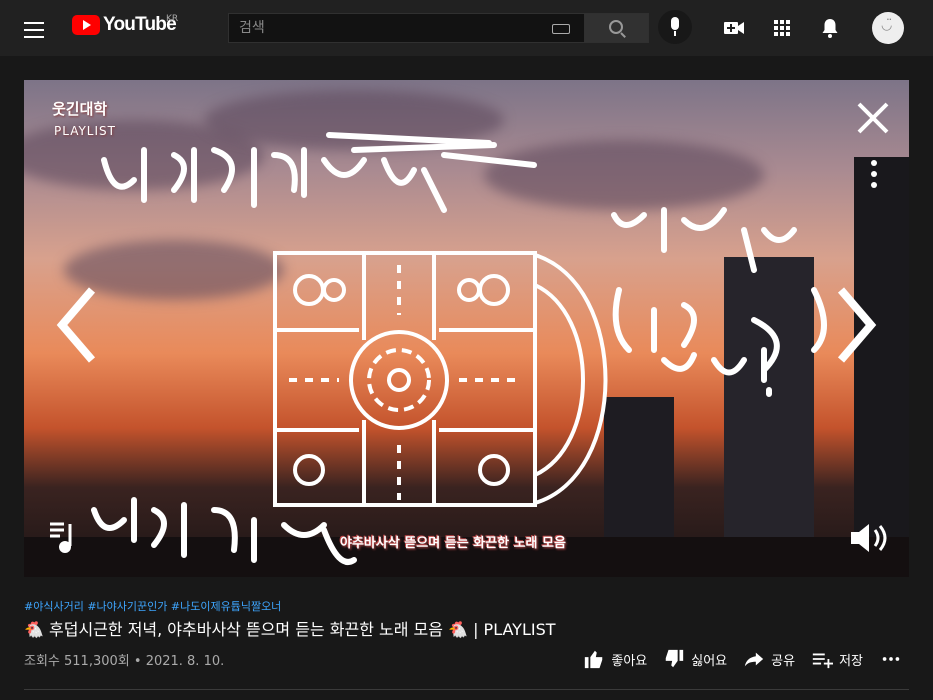 The width and height of the screenshot is (933, 700). Describe the element at coordinates (629, 661) in the screenshot. I see `like-label: 좋아요` at that location.